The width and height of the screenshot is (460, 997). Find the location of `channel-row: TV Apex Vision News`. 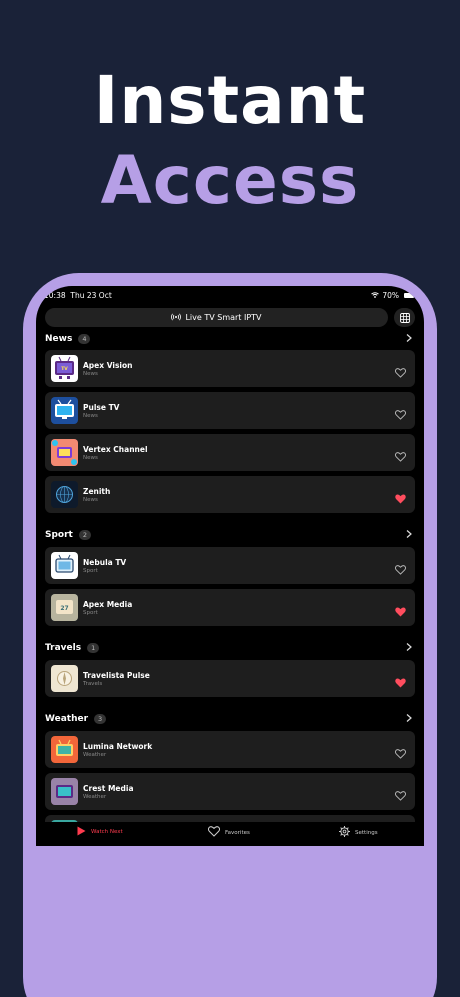

channel-row: TV Apex Vision News is located at coordinates (230, 368).